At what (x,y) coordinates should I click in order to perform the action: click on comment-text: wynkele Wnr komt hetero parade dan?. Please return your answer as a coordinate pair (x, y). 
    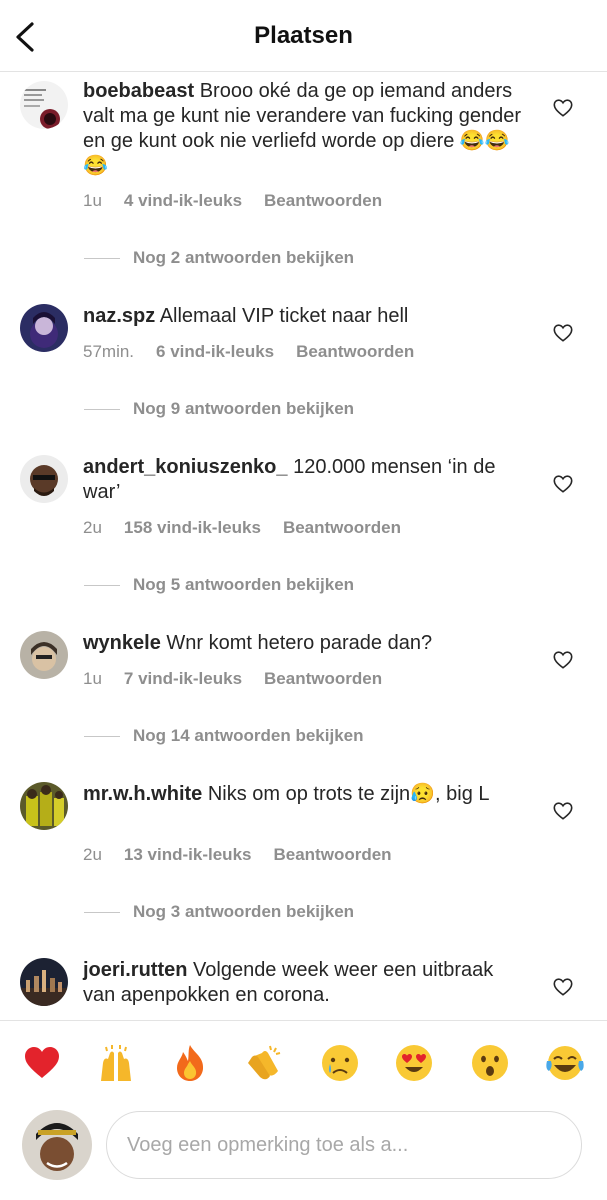
    Looking at the image, I should click on (303, 643).